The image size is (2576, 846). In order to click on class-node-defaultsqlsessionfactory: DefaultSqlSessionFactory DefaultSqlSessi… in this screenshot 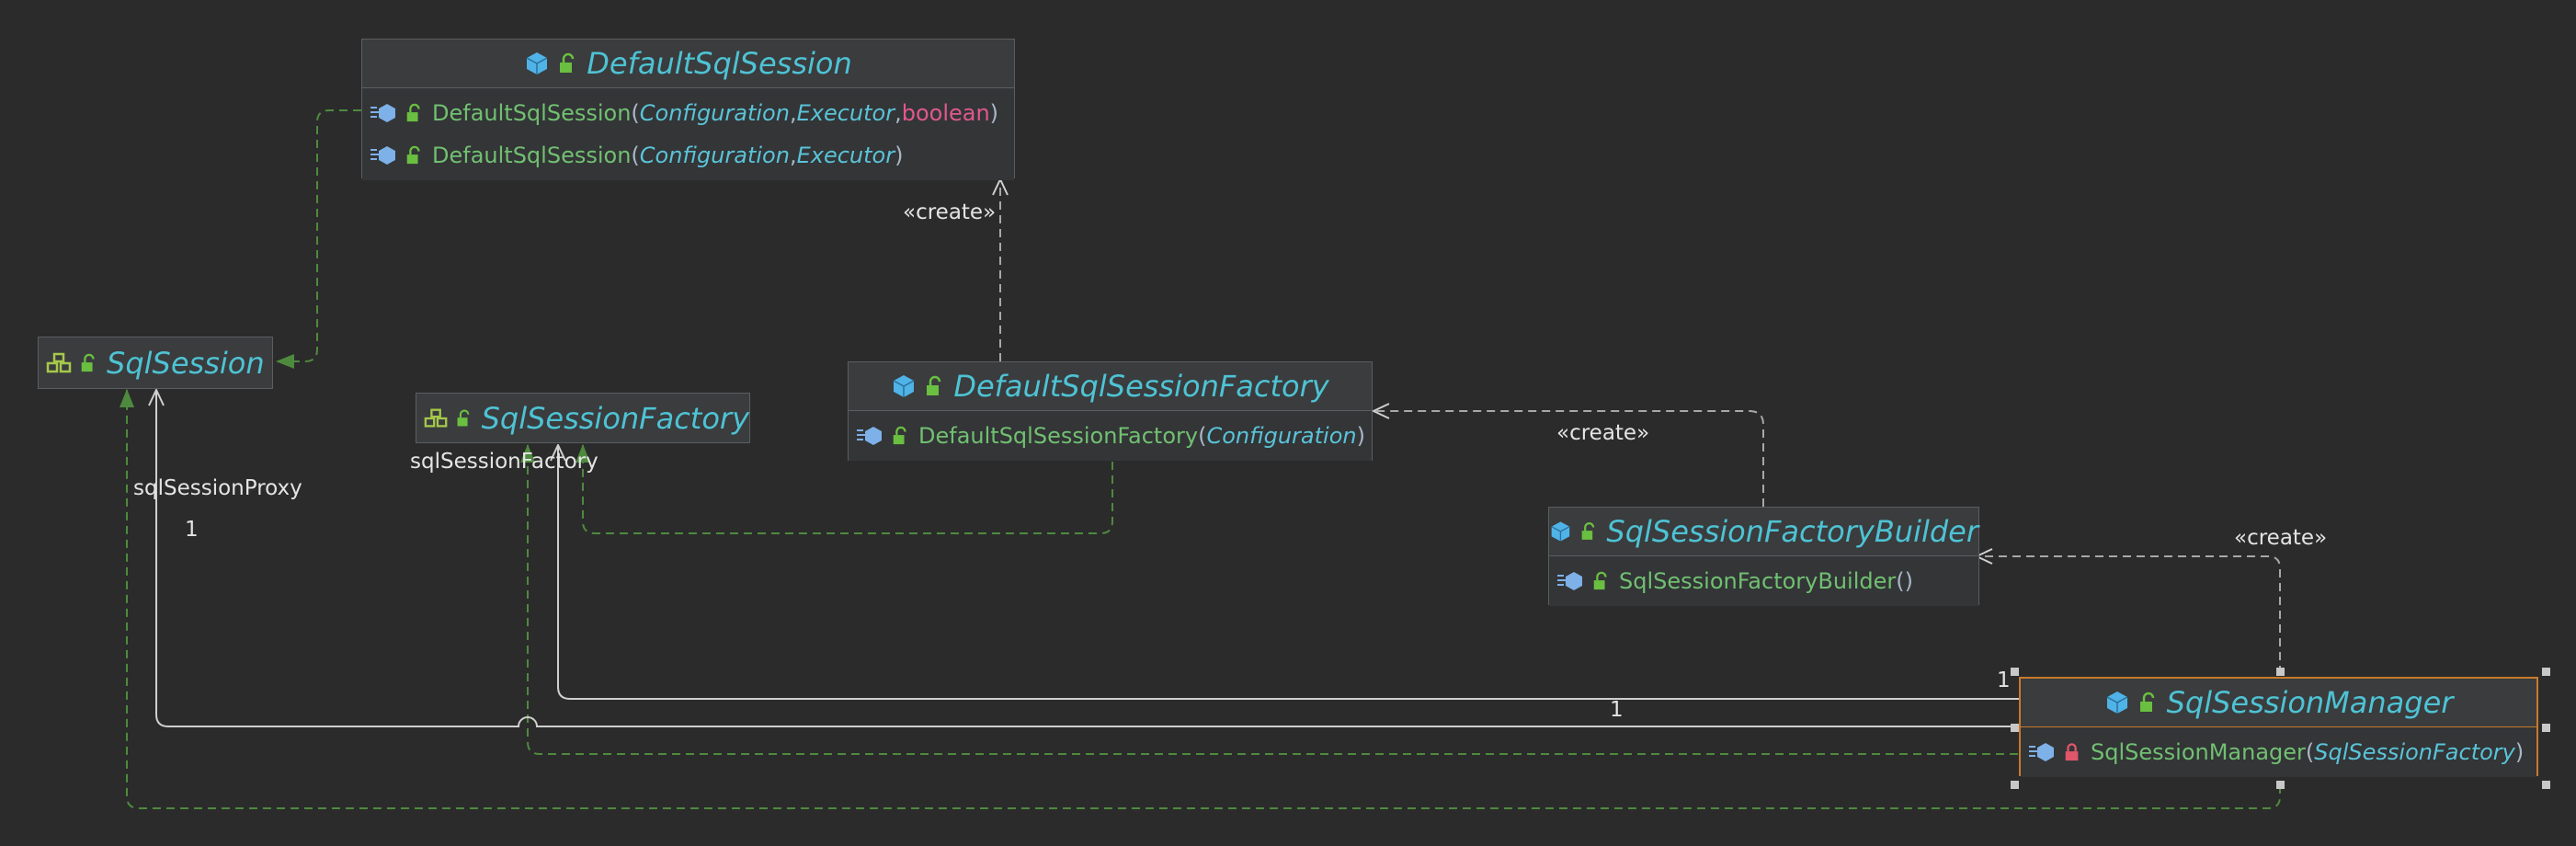, I will do `click(1110, 411)`.